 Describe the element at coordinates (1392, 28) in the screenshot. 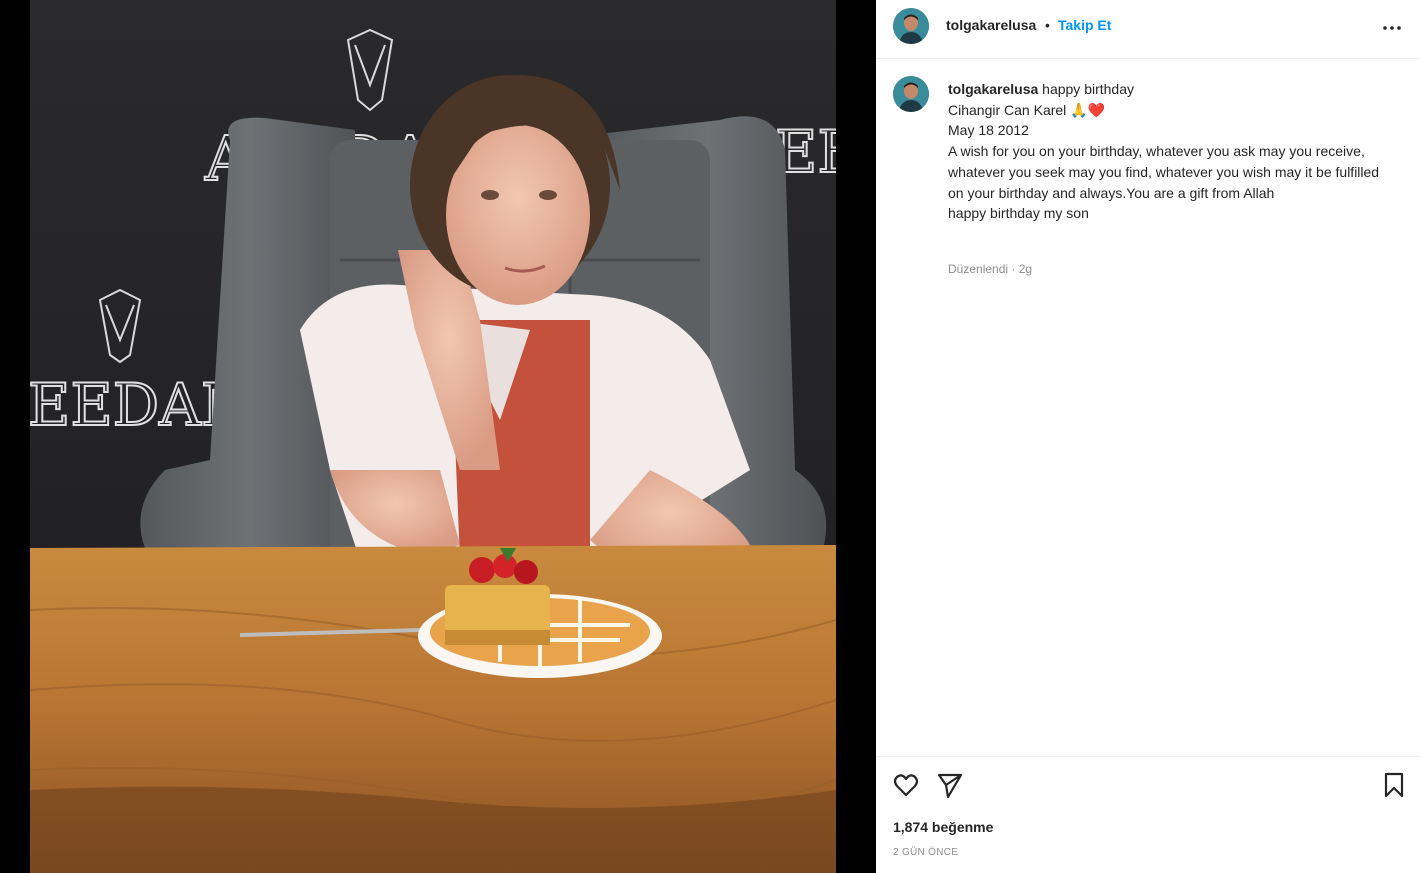

I see `more-horizontal-icon` at that location.